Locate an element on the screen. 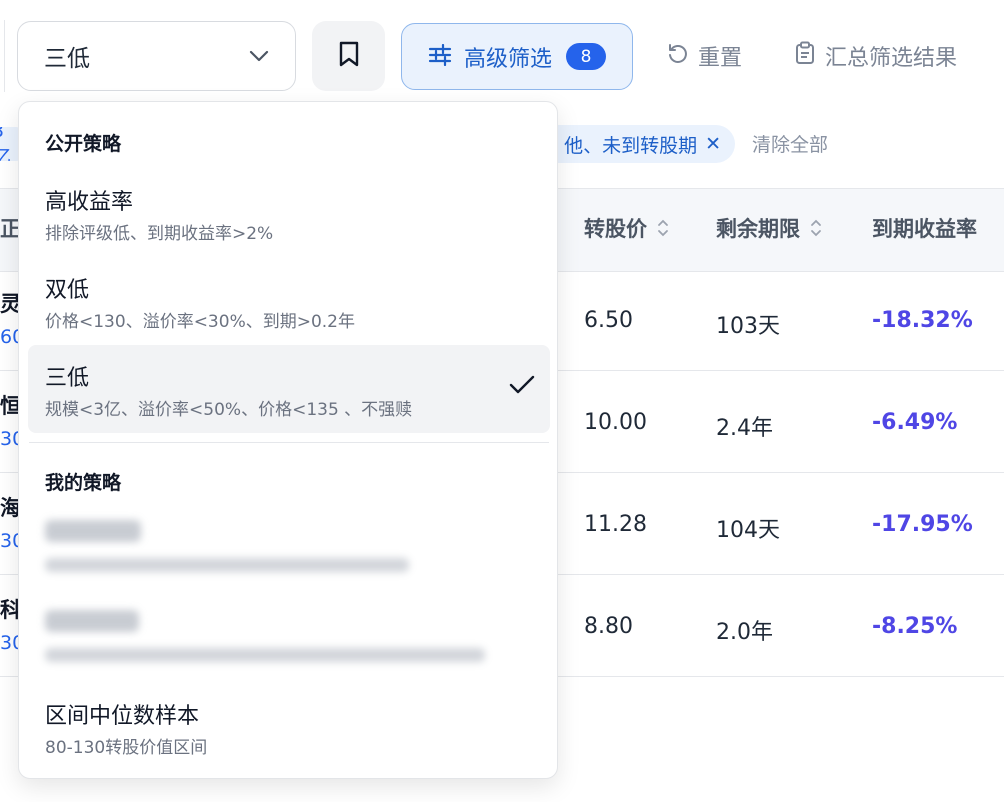  close-icon: ✕ is located at coordinates (713, 144).